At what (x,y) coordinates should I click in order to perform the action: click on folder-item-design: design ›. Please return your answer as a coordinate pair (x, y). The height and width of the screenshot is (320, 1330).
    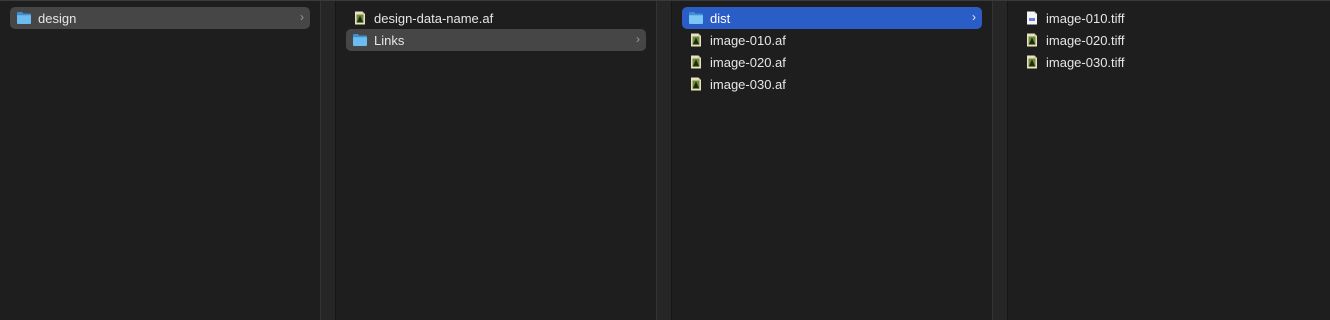
    Looking at the image, I should click on (160, 18).